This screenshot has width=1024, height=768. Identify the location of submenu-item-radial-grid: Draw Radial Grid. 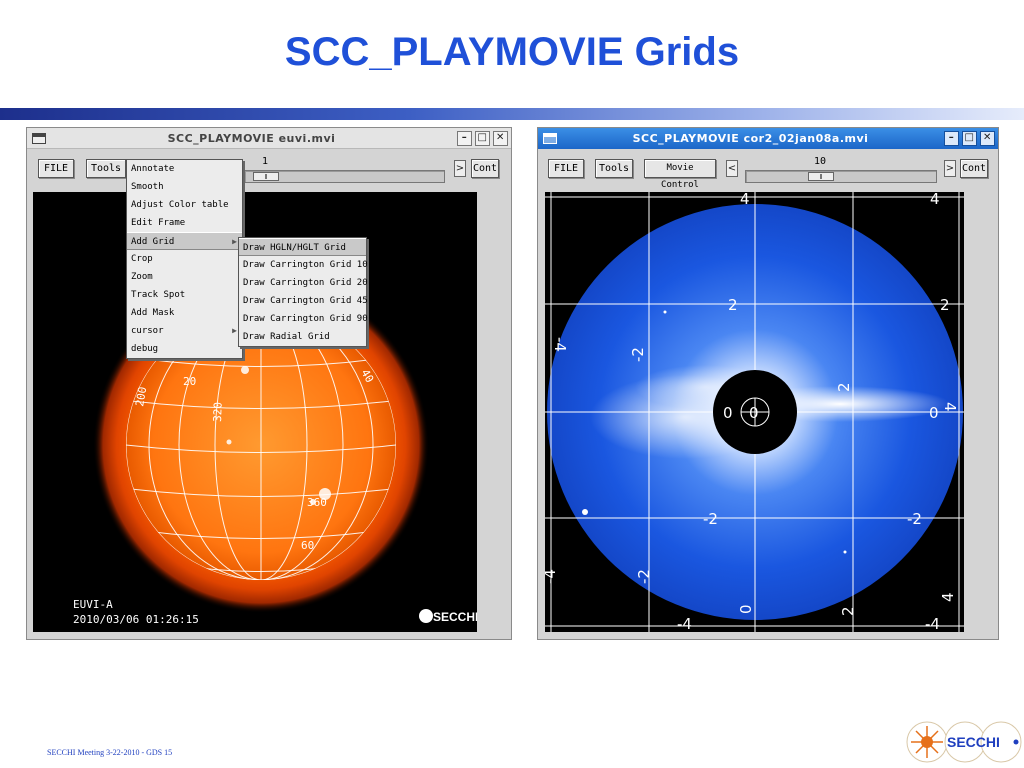
(302, 337).